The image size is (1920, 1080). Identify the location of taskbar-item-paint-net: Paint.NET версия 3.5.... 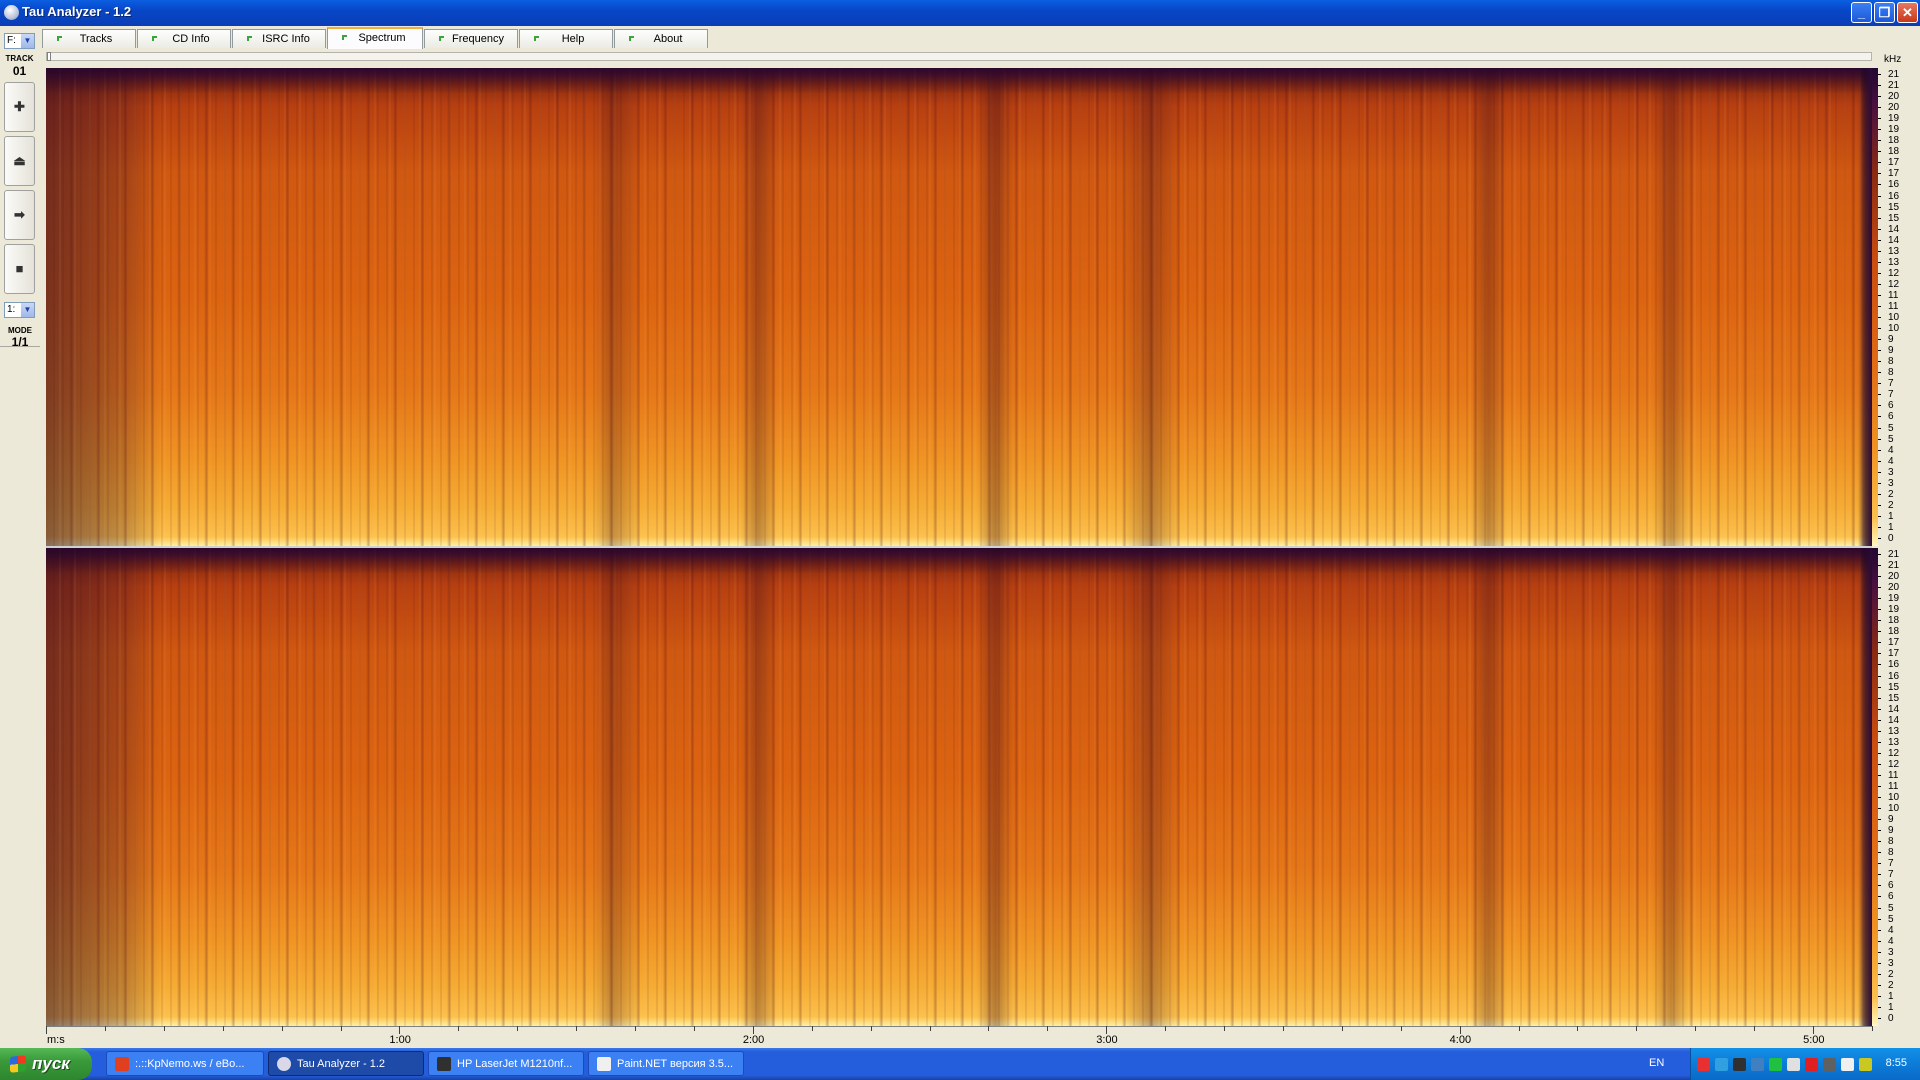
(666, 1063).